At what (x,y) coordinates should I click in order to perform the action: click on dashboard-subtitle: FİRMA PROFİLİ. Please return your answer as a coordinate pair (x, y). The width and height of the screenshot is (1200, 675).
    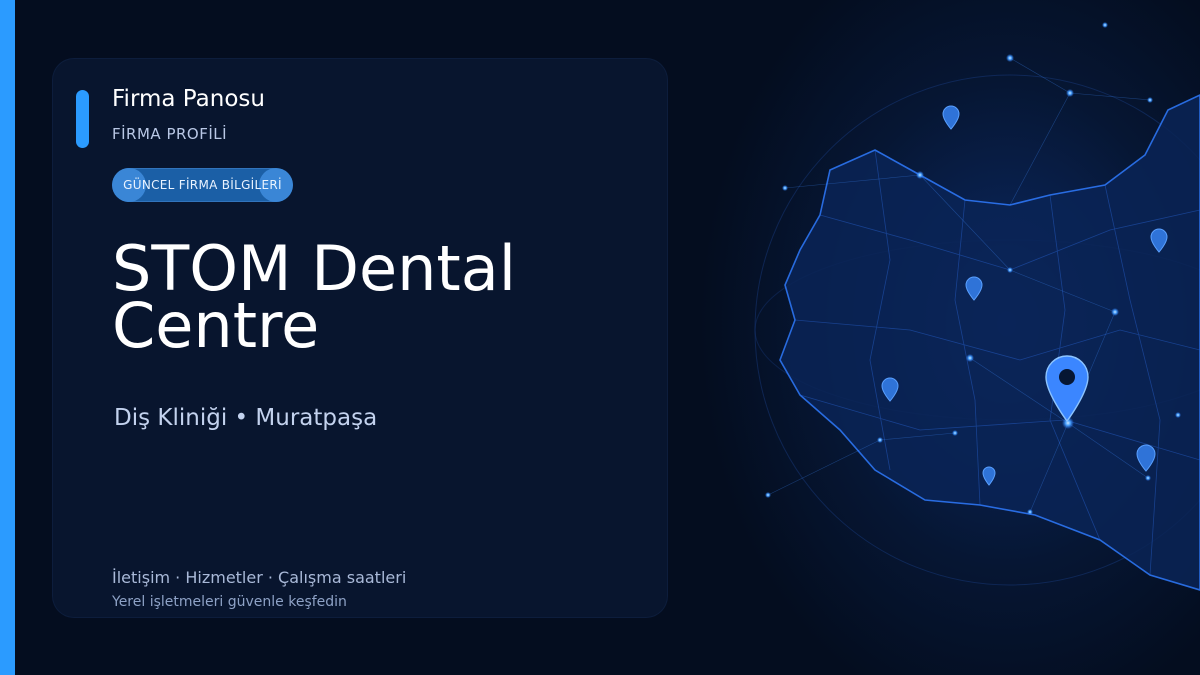
    Looking at the image, I should click on (170, 134).